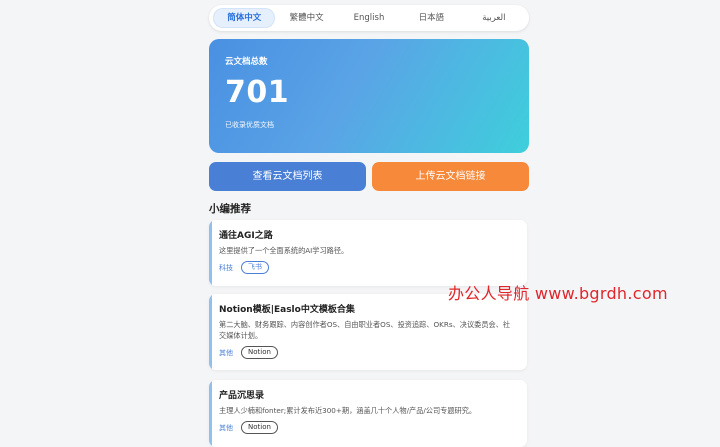 Image resolution: width=720 pixels, height=447 pixels. What do you see at coordinates (494, 18) in the screenshot?
I see `lang-tab-arabic: العربية` at bounding box center [494, 18].